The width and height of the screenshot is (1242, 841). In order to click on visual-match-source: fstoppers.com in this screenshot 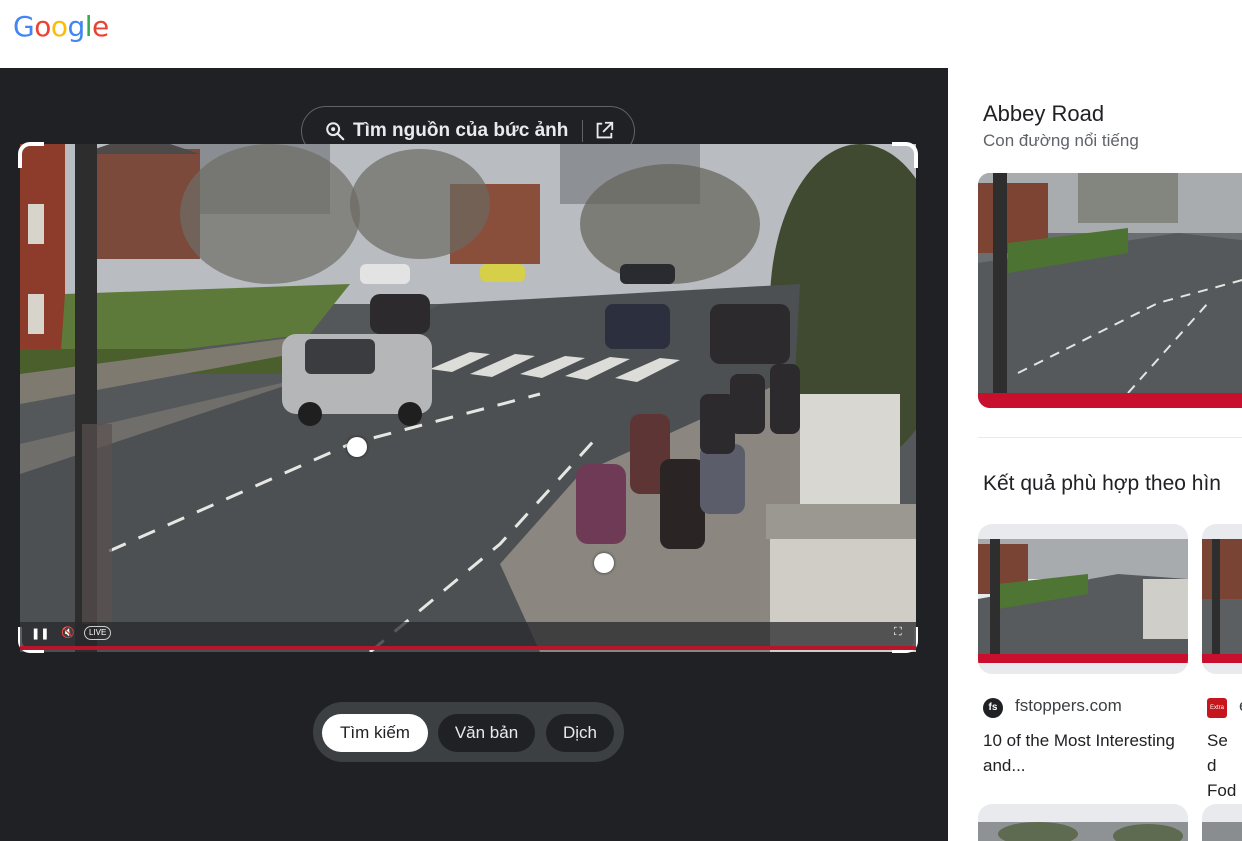, I will do `click(1068, 706)`.